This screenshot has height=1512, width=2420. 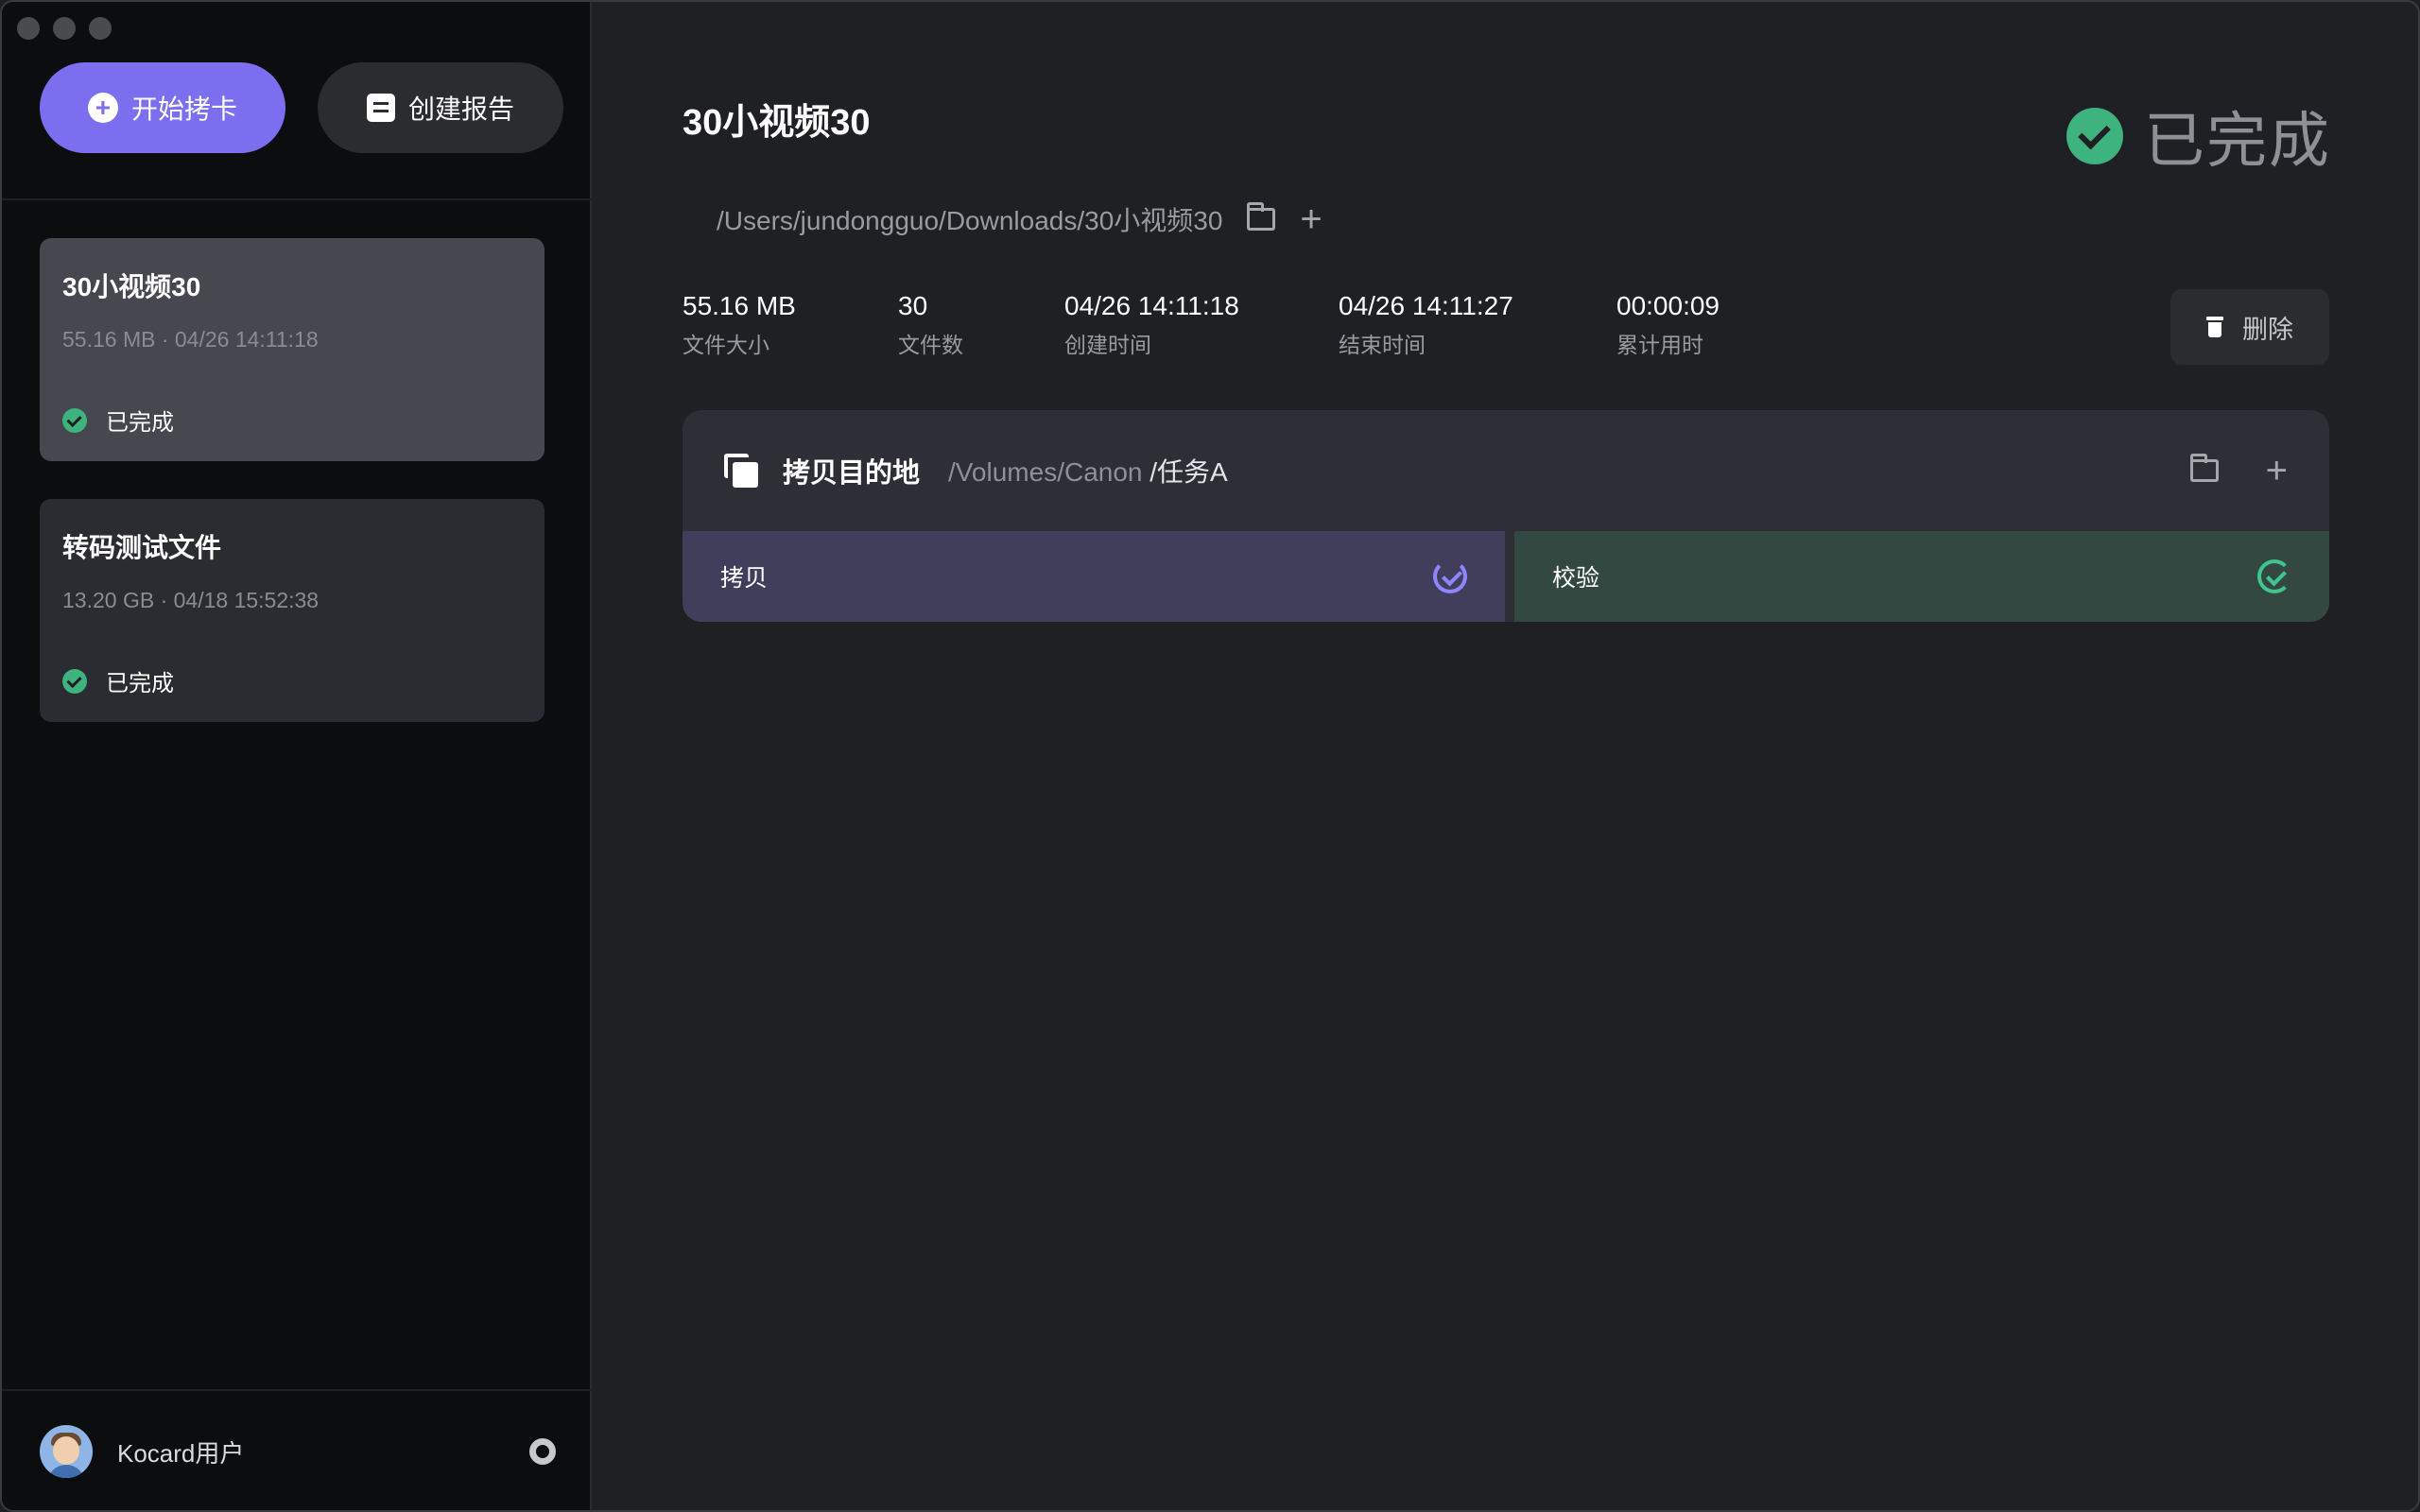 What do you see at coordinates (1426, 305) in the screenshot?
I see `stat-value: 04/26 14:11:27` at bounding box center [1426, 305].